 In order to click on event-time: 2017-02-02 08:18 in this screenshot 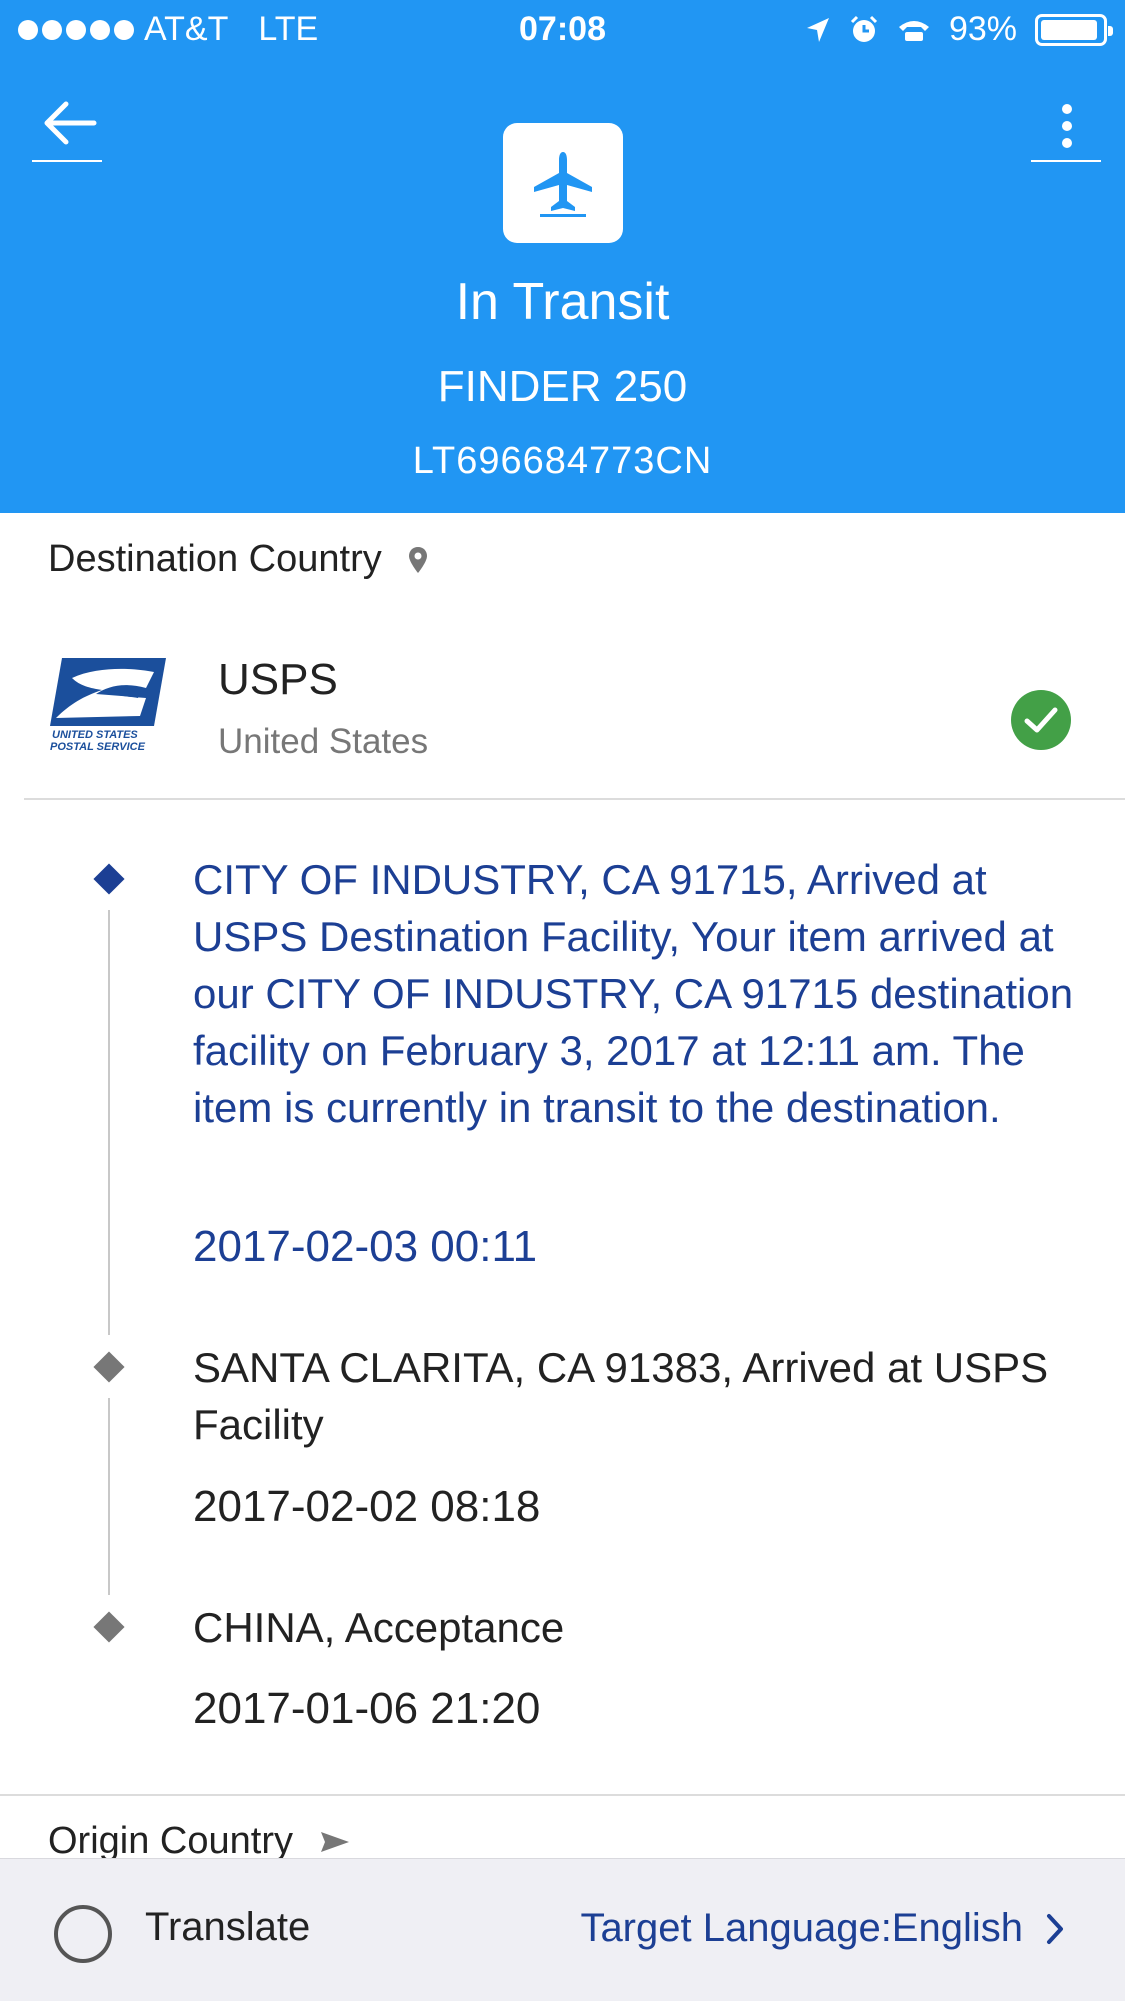, I will do `click(367, 1506)`.